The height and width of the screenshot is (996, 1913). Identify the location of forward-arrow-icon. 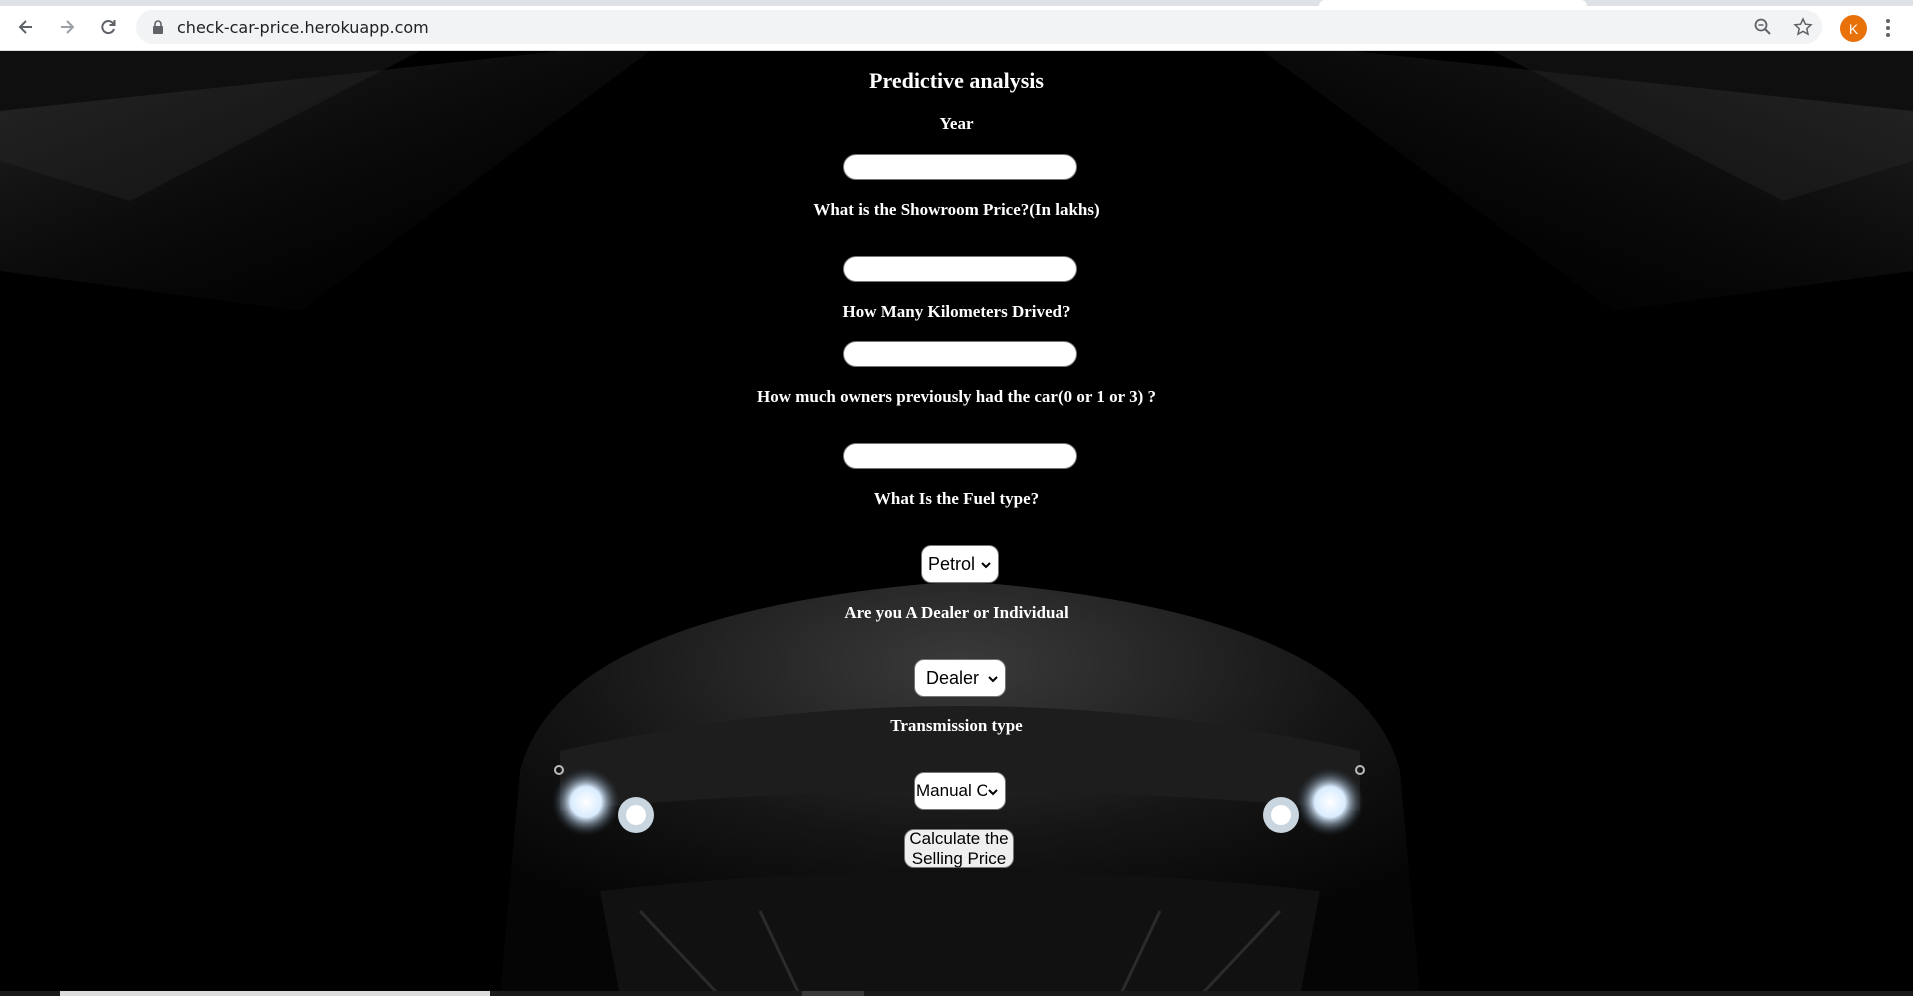
(67, 27).